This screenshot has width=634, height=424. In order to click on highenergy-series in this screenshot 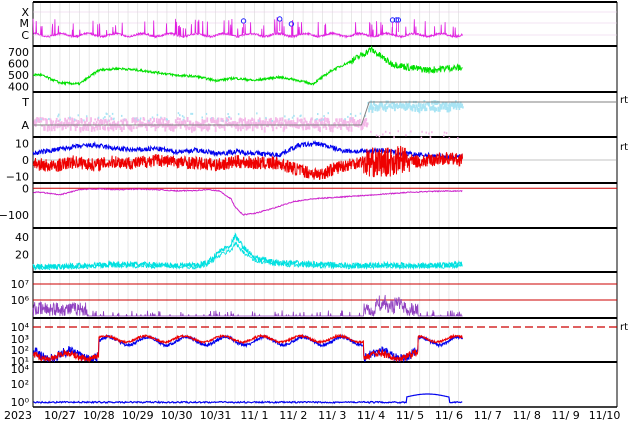, I will do `click(248, 398)`.